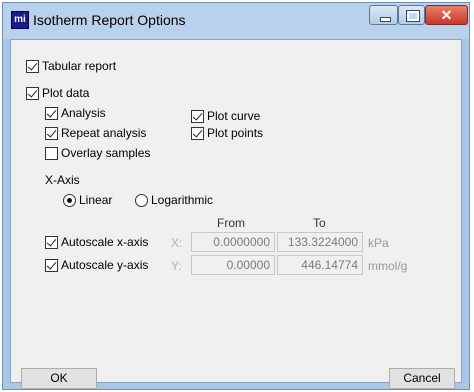  What do you see at coordinates (378, 243) in the screenshot?
I see `x-unit-label: kPa` at bounding box center [378, 243].